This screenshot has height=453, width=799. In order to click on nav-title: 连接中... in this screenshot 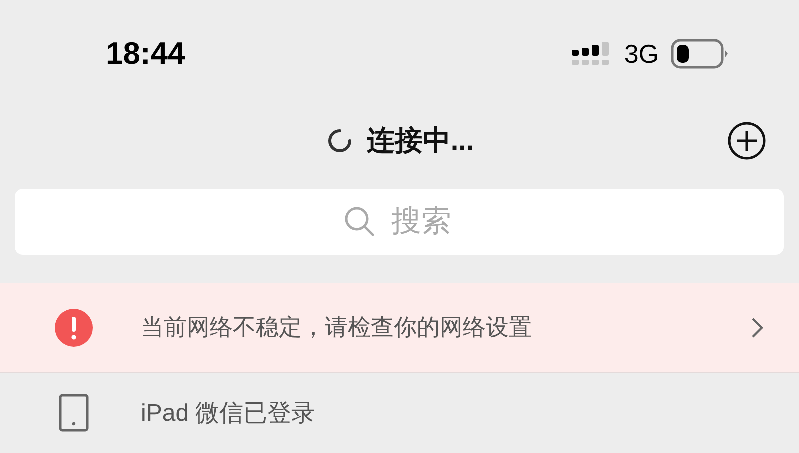, I will do `click(420, 141)`.